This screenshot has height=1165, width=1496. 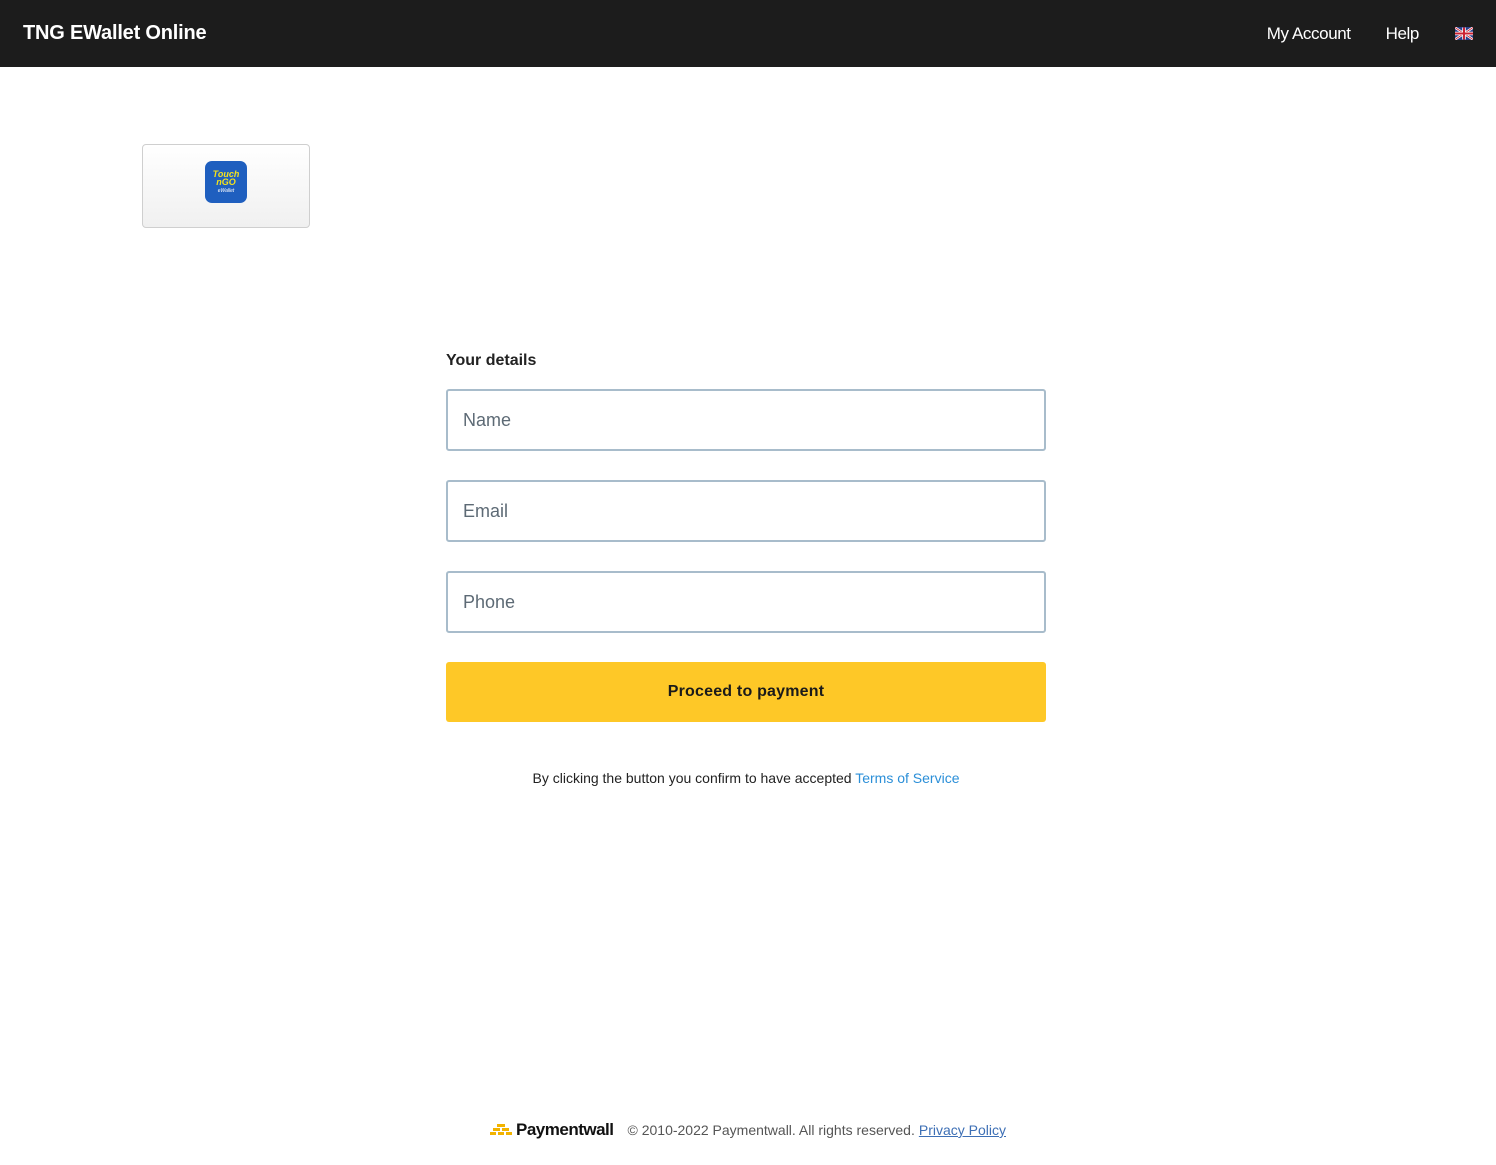 I want to click on section-title: Your details, so click(x=491, y=360).